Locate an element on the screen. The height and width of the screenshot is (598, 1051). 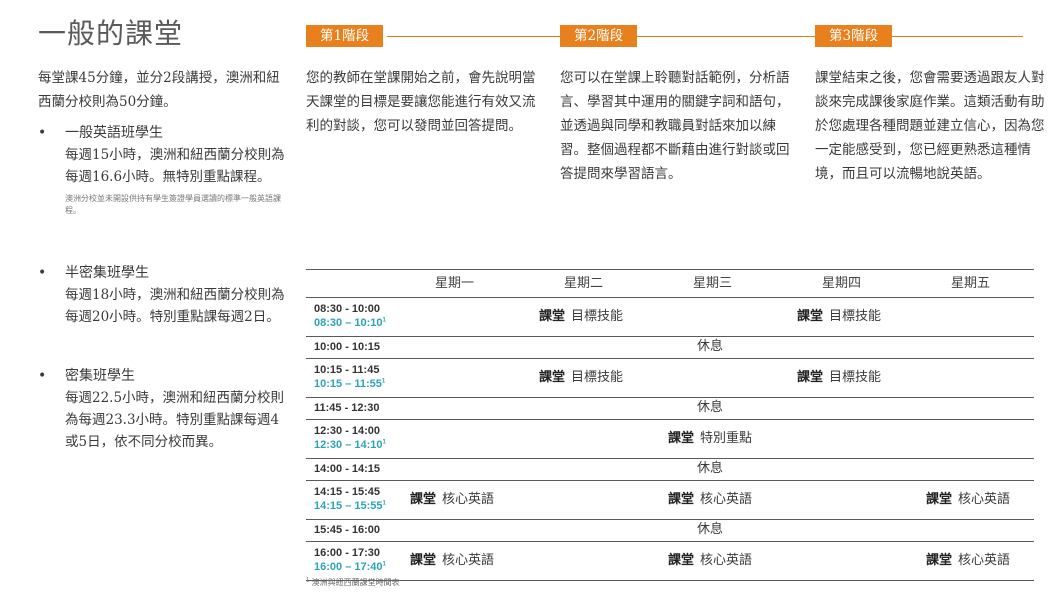
timetable-row: 12:30 - 14:00 12:30 – 14:101 課堂 特別重點 is located at coordinates (670, 438).